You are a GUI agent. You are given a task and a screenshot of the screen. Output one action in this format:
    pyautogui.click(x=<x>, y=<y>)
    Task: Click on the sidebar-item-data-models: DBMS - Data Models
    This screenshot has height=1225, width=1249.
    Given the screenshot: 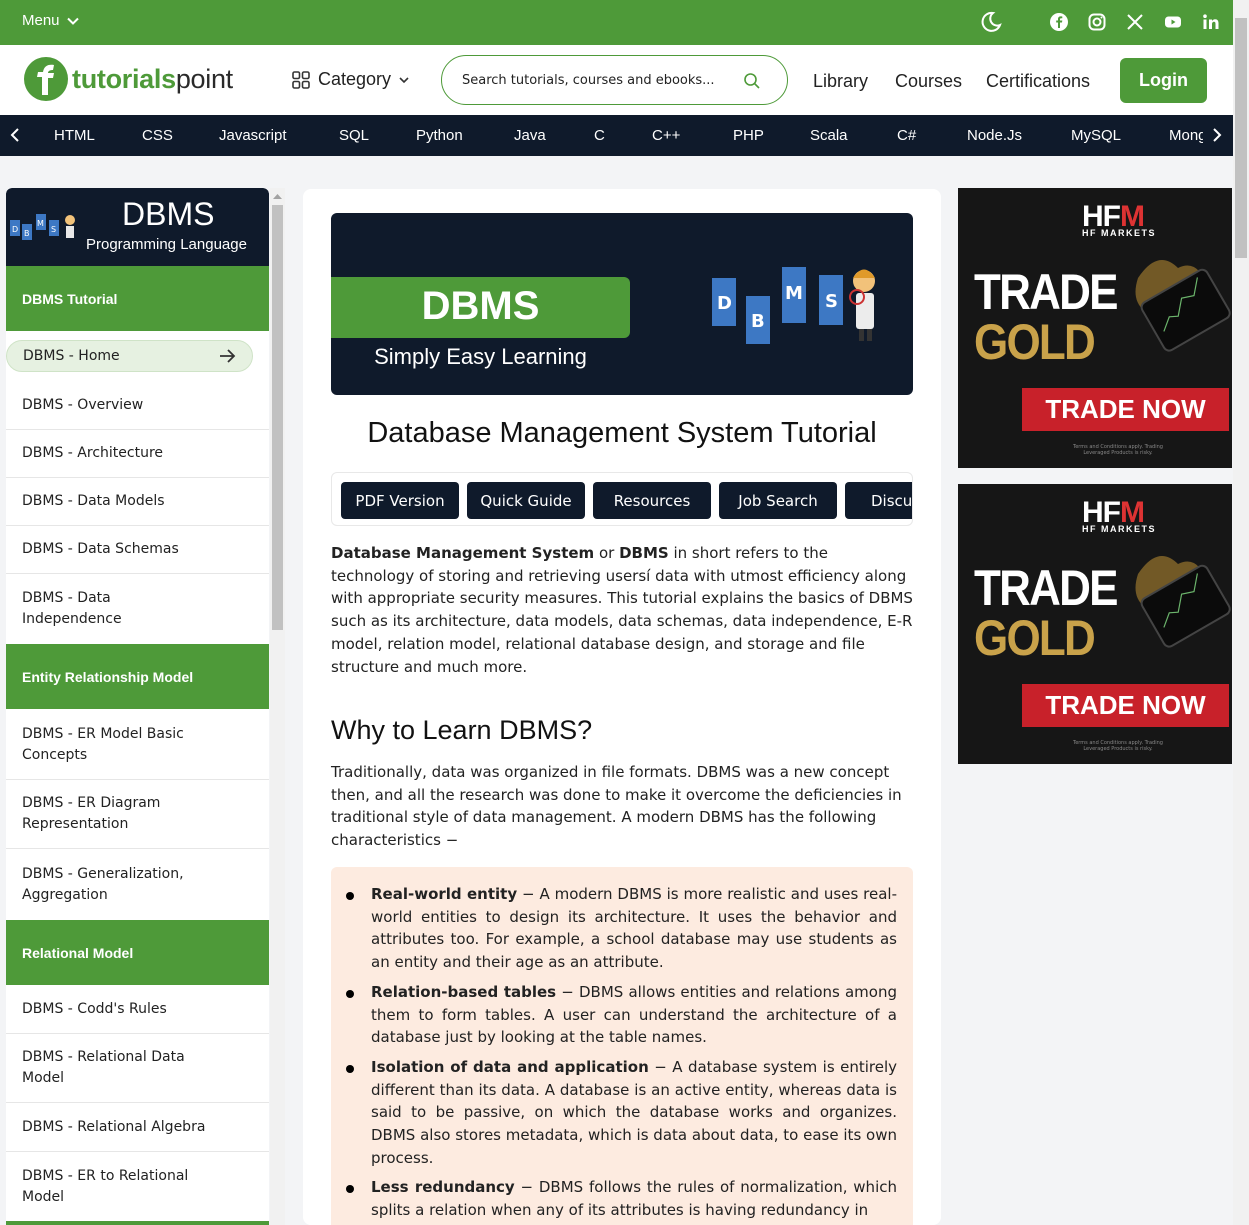 What is the action you would take?
    pyautogui.click(x=137, y=502)
    